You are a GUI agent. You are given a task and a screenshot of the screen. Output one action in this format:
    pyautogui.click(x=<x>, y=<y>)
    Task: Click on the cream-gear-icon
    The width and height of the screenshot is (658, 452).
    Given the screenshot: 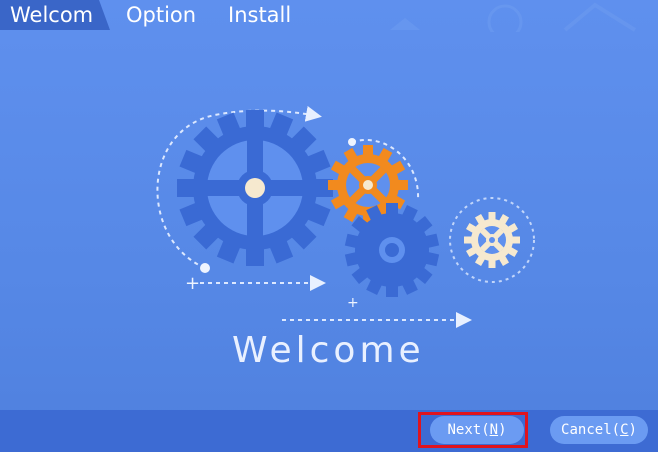 What is the action you would take?
    pyautogui.click(x=492, y=240)
    